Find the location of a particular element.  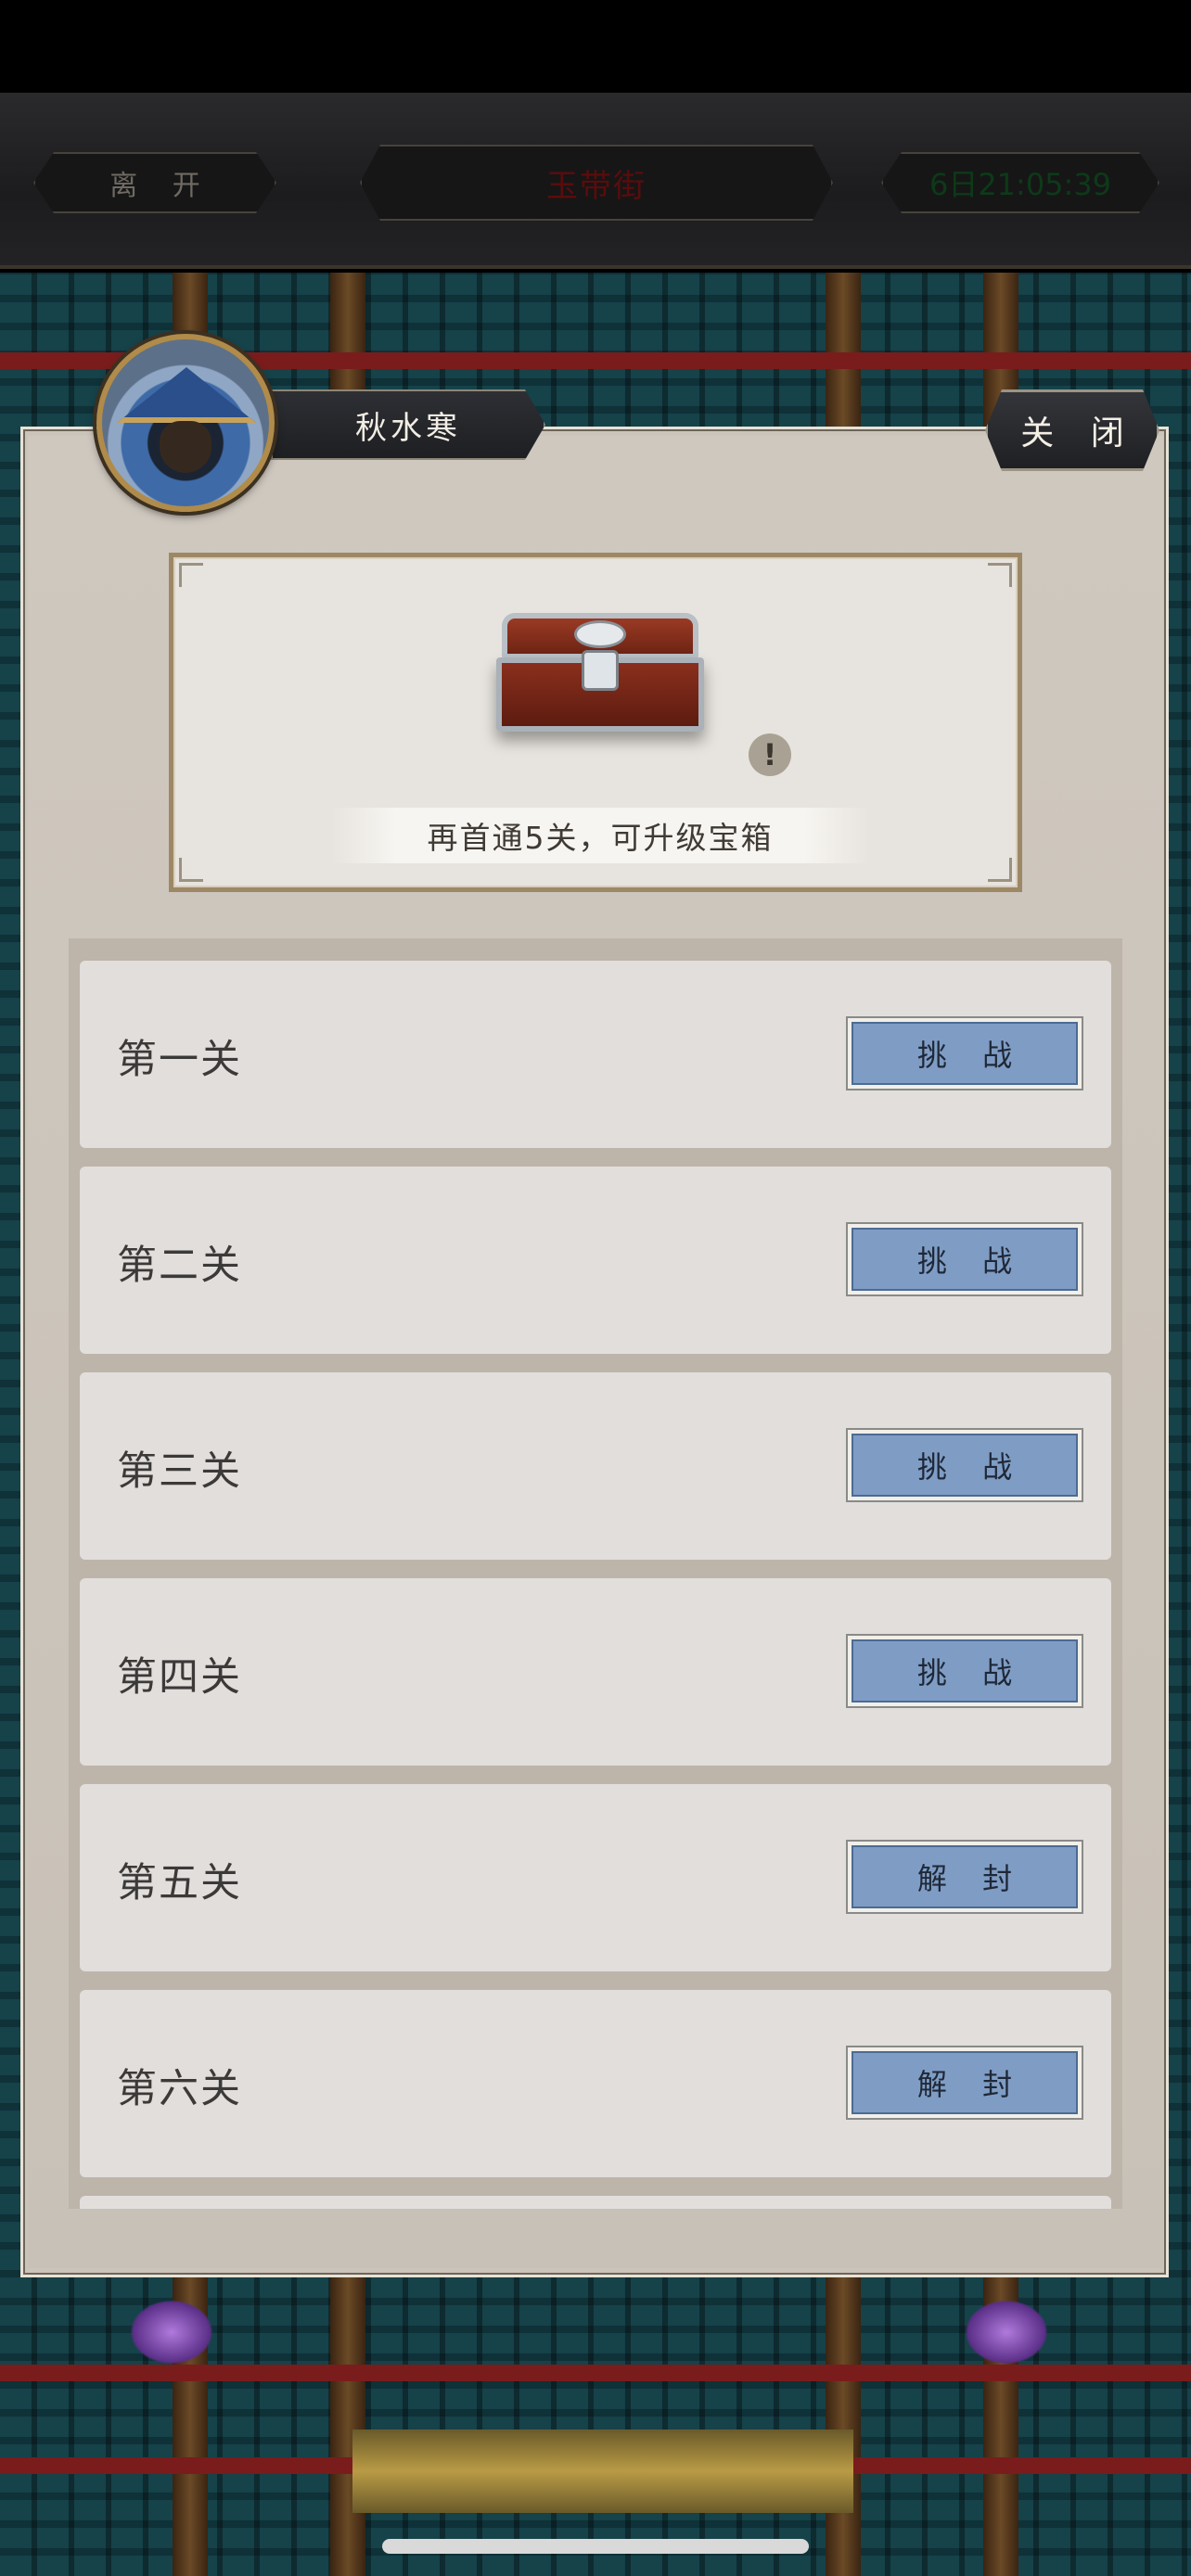

stage-label: 第六关 is located at coordinates (179, 2089).